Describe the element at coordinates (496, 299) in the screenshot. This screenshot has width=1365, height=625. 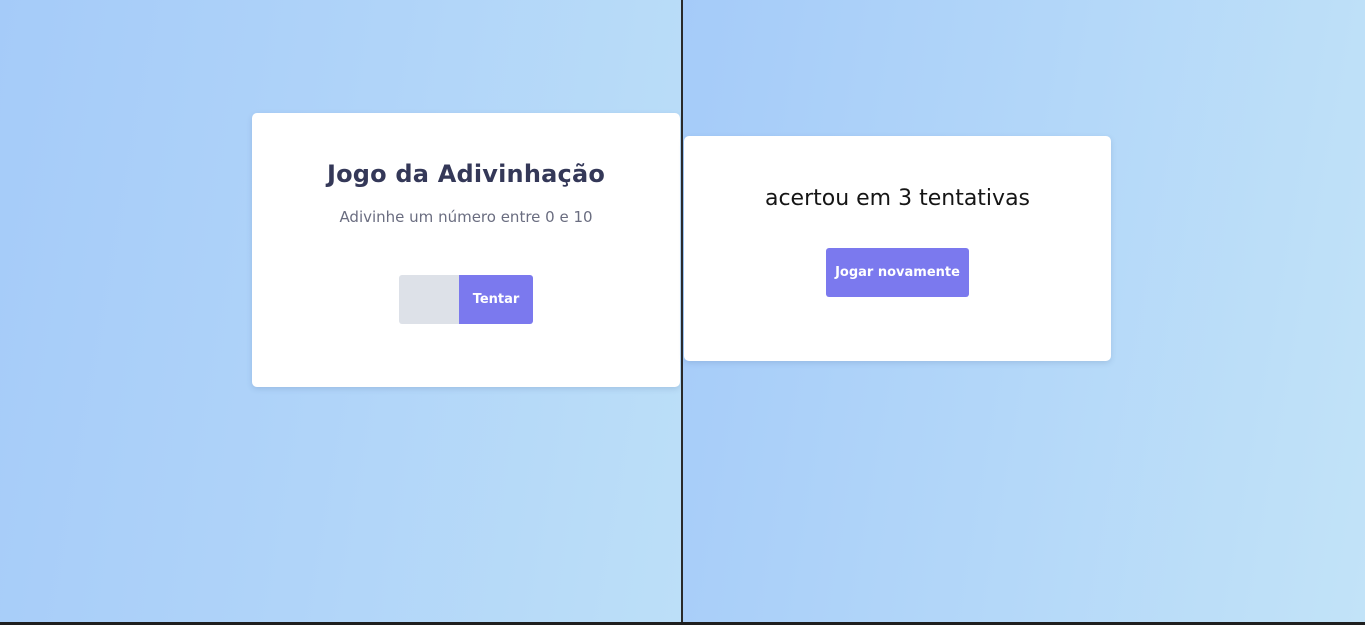
I see `try-button: Tentar` at that location.